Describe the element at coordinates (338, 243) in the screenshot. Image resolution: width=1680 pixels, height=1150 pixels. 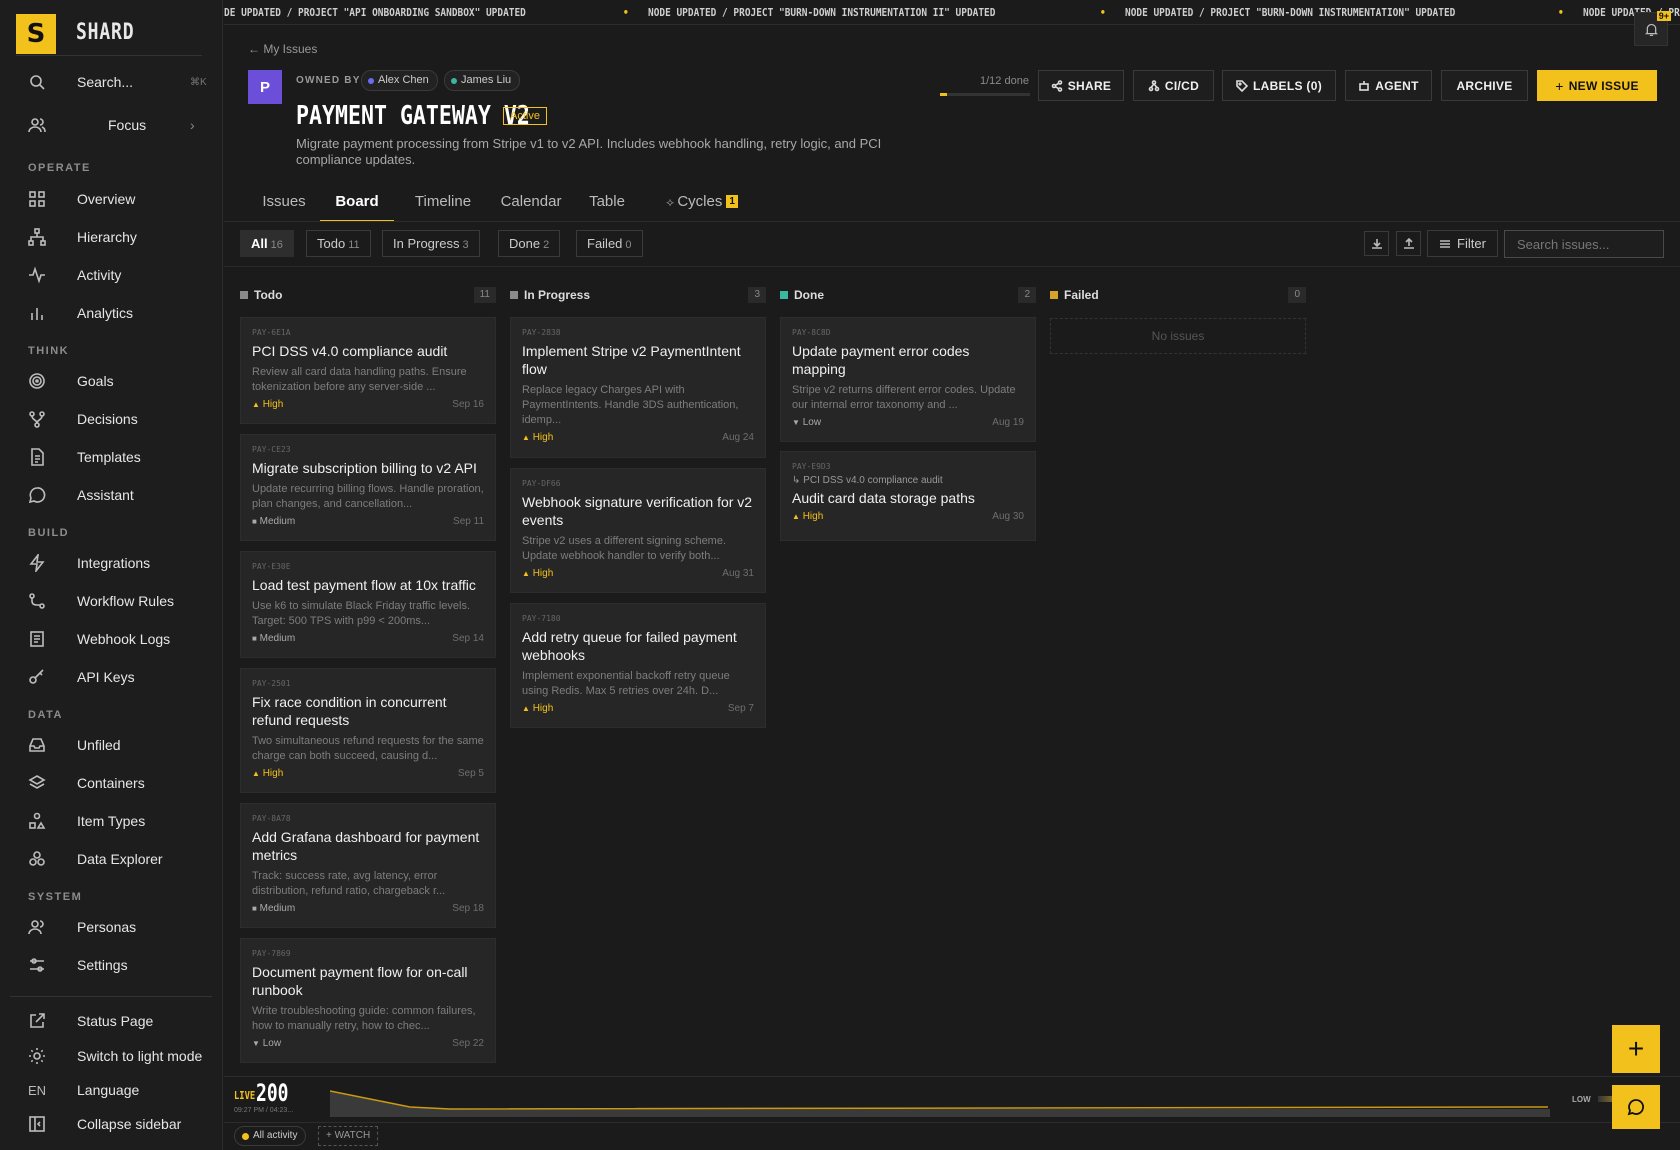
I see `filter-todo: Todo 11` at that location.